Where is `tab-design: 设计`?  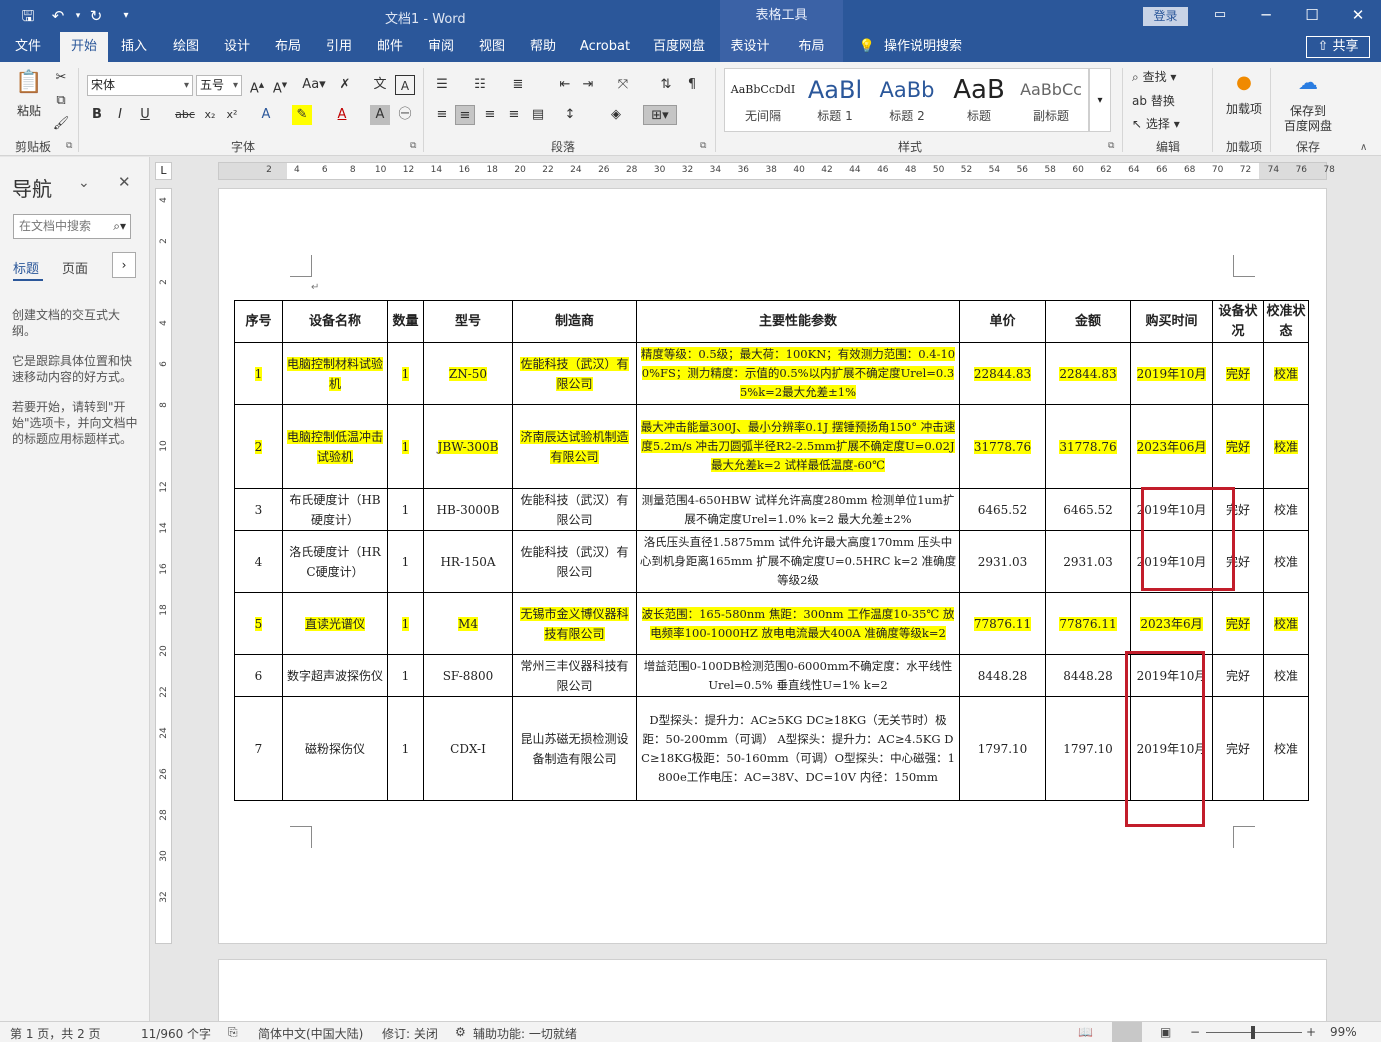
tab-design: 设计 is located at coordinates (237, 47).